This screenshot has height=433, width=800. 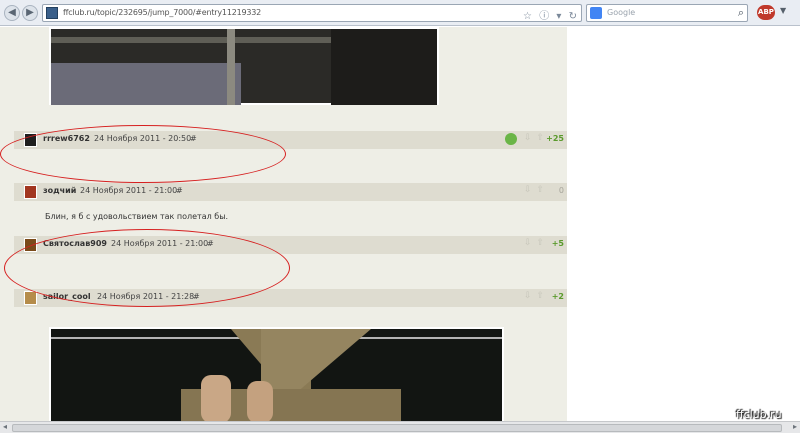 What do you see at coordinates (52, 13) in the screenshot?
I see `site-favicon-icon` at bounding box center [52, 13].